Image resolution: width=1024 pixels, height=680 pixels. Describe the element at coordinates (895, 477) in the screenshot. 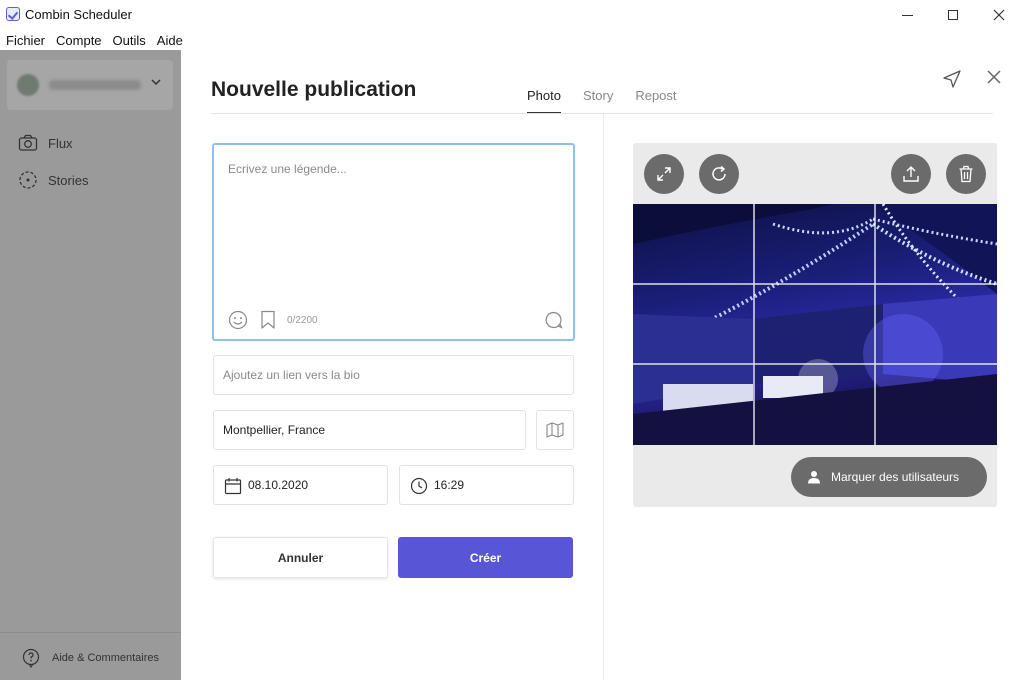

I see `tag-users-label: Marquer des utilisateurs` at that location.